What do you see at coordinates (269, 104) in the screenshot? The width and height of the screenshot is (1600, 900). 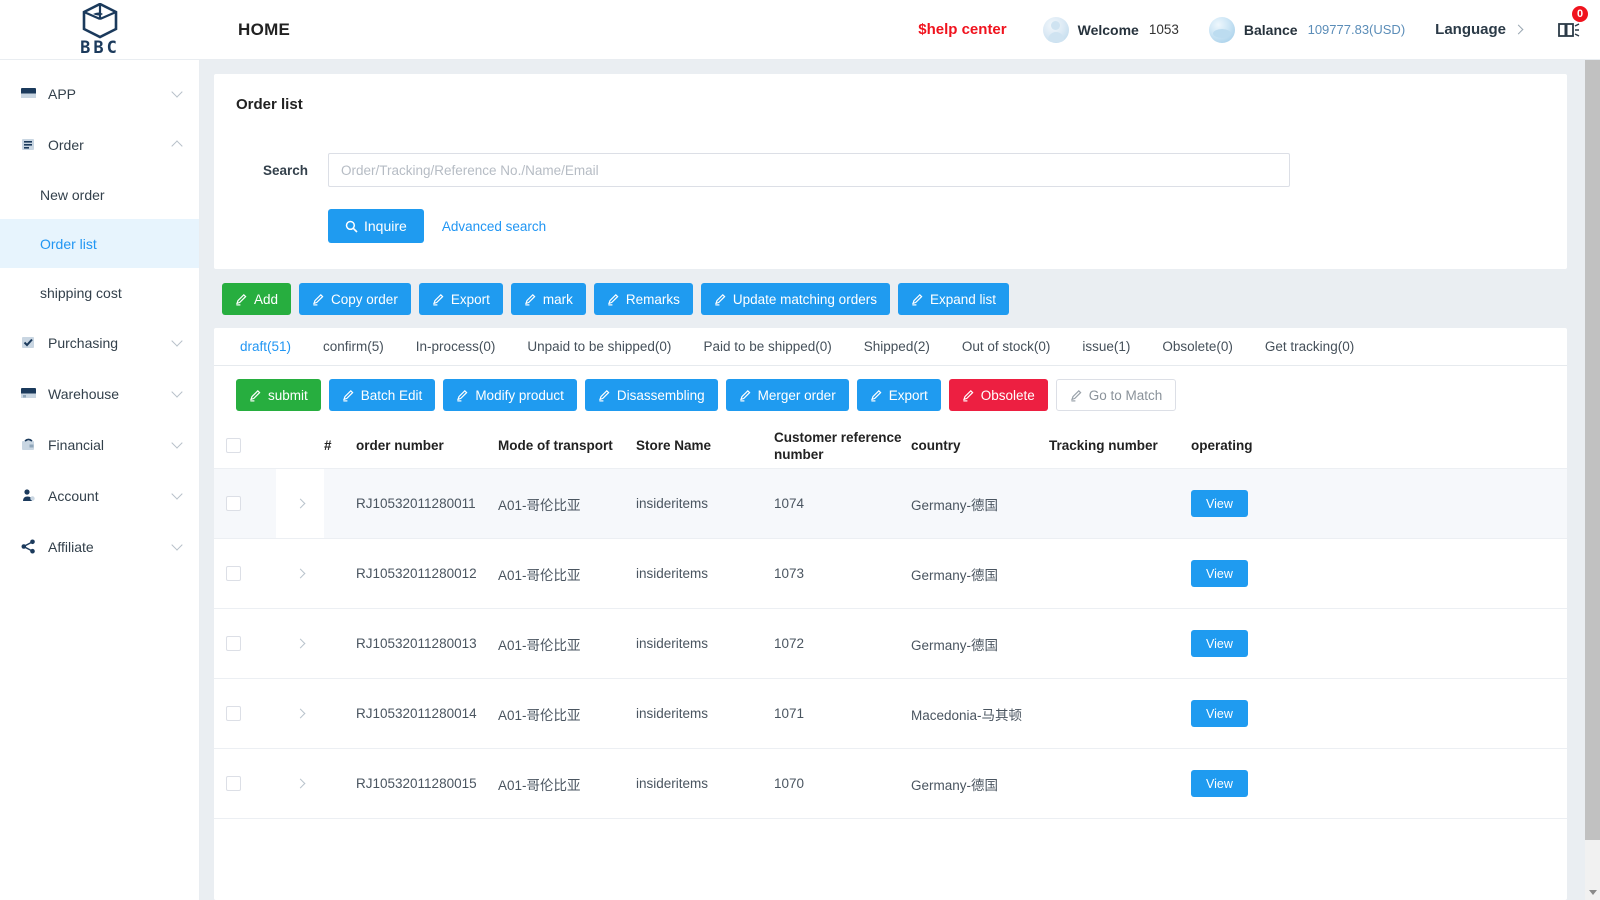 I see `panel-title: Order list` at bounding box center [269, 104].